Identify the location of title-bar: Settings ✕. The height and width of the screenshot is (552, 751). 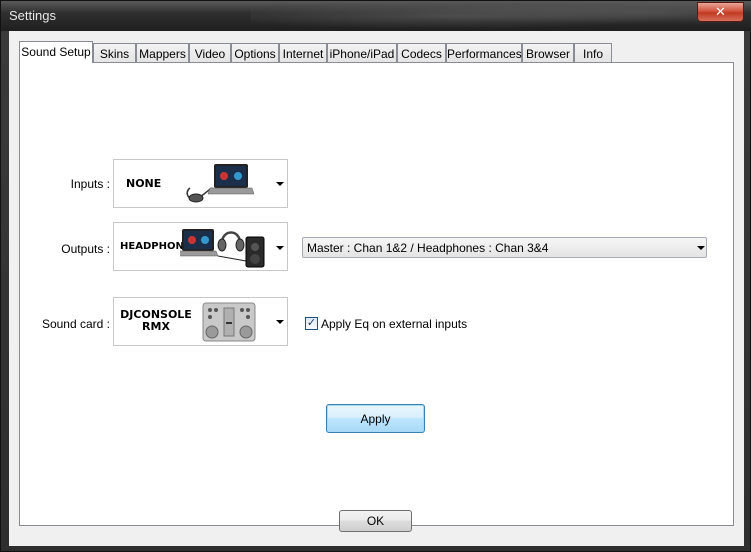
(376, 16).